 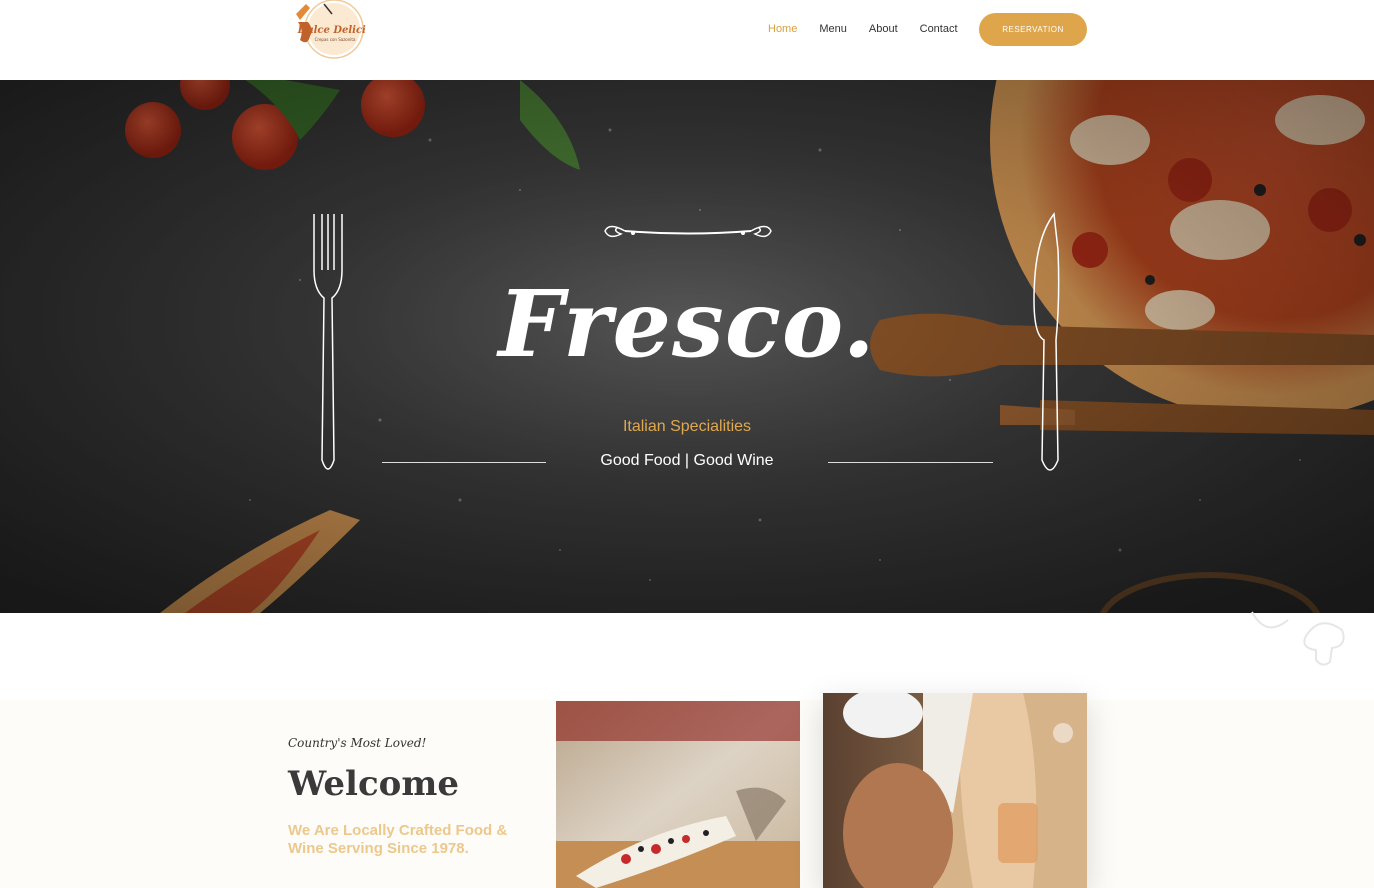 What do you see at coordinates (687, 324) in the screenshot?
I see `hero-title: Fresco.` at bounding box center [687, 324].